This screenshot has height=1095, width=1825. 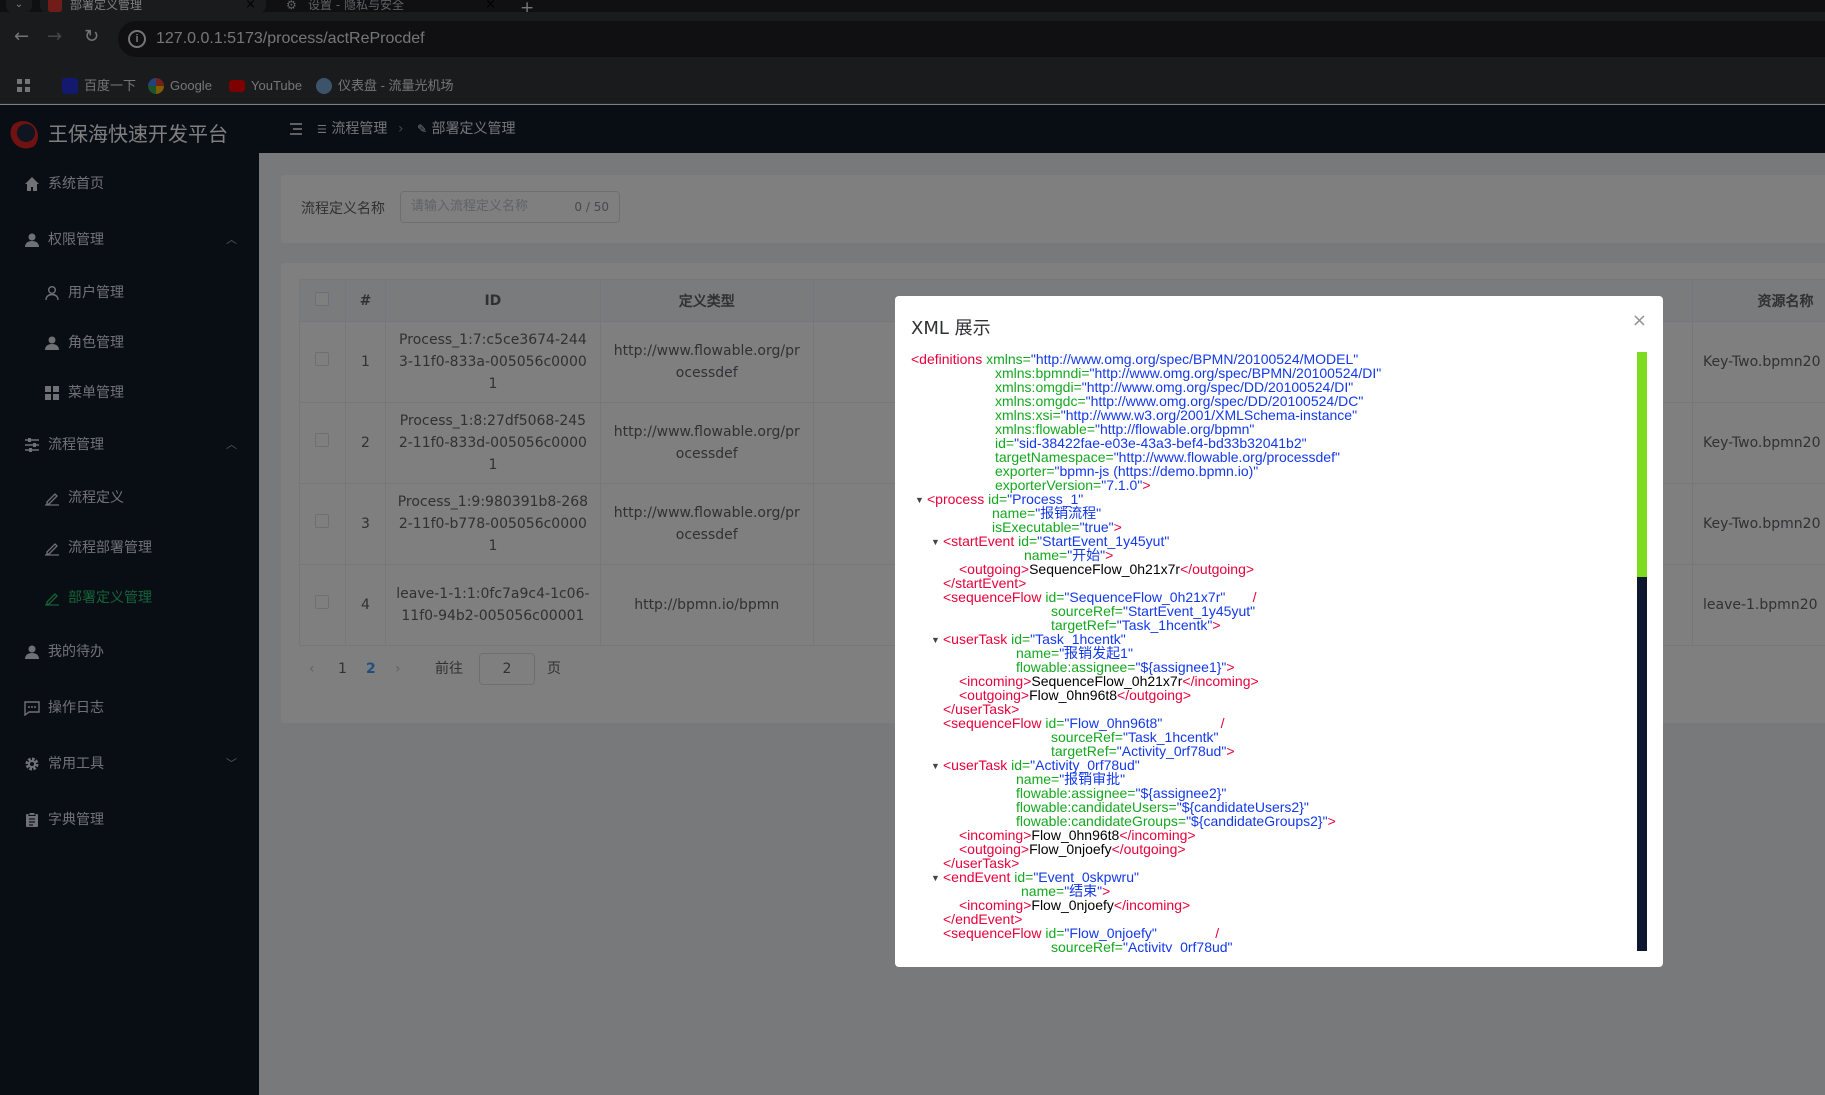 I want to click on xml-line: <sequenceFlow id="Flow_0njoefy" /, so click(x=1081, y=933).